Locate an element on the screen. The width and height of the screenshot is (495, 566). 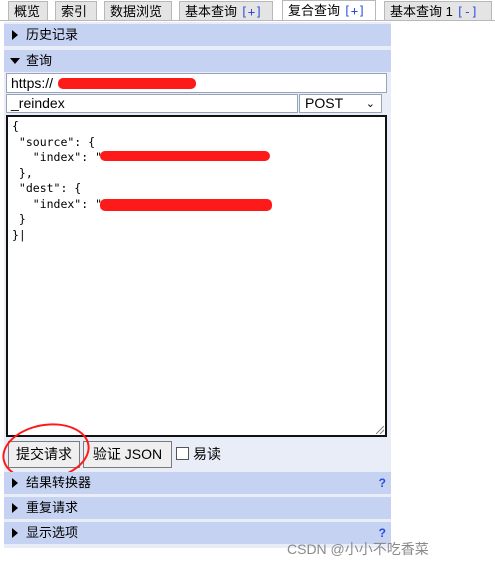
url-value: https:// is located at coordinates (32, 83).